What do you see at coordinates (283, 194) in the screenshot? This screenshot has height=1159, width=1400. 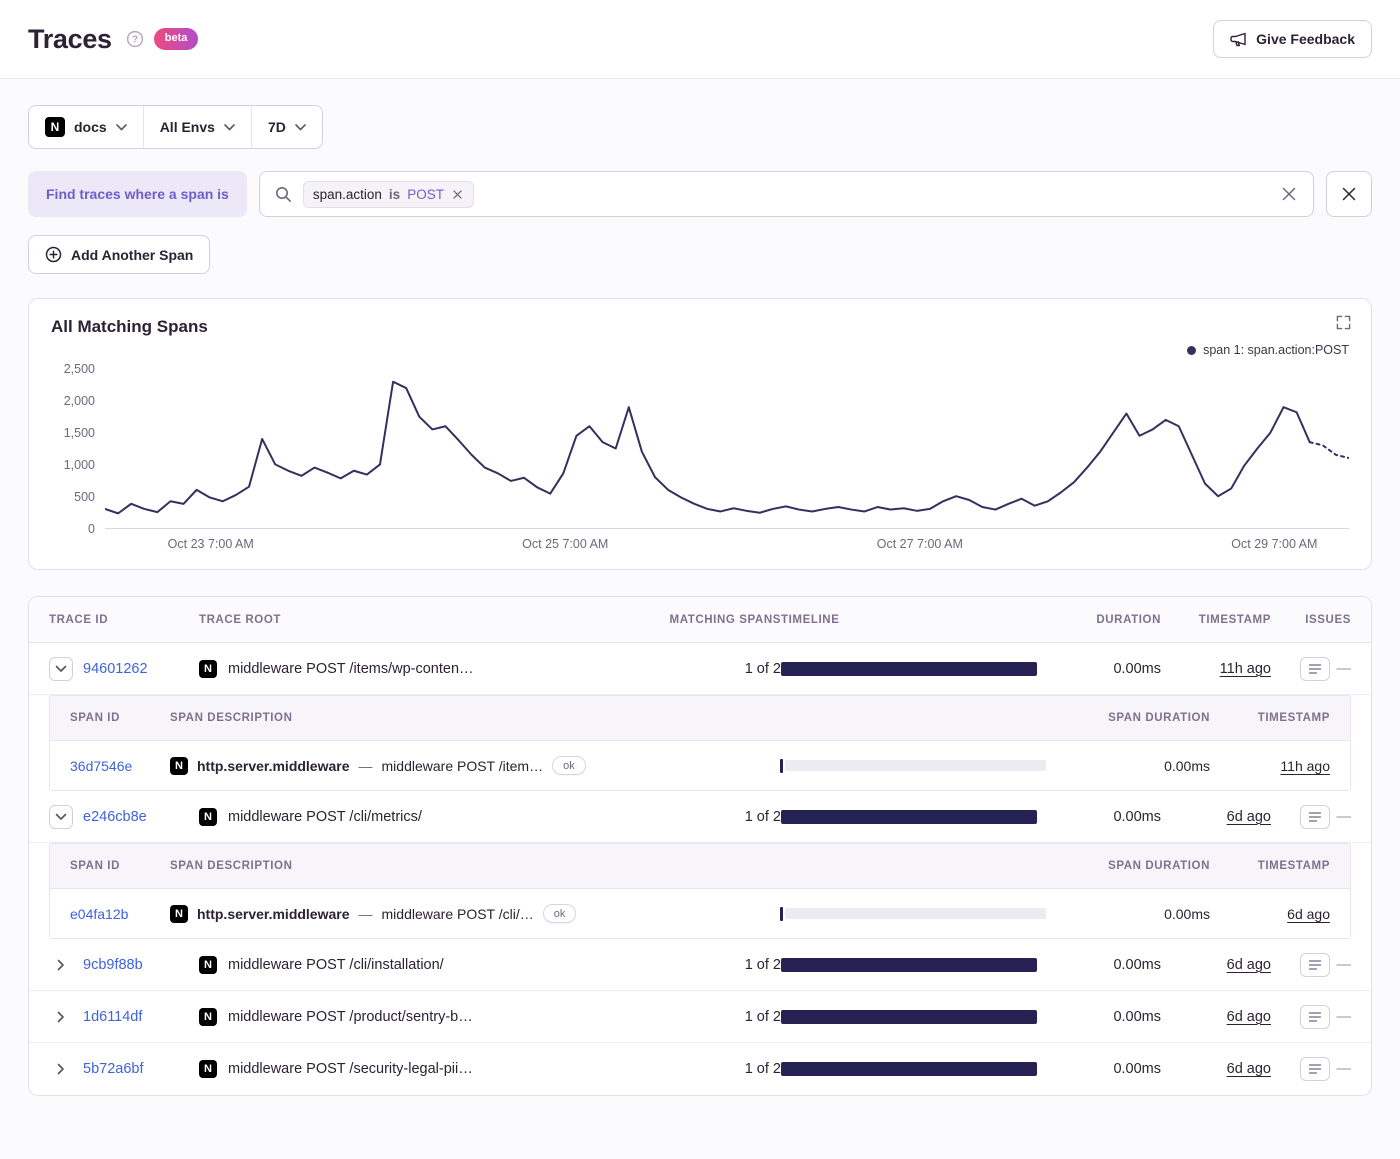 I see `search-icon` at bounding box center [283, 194].